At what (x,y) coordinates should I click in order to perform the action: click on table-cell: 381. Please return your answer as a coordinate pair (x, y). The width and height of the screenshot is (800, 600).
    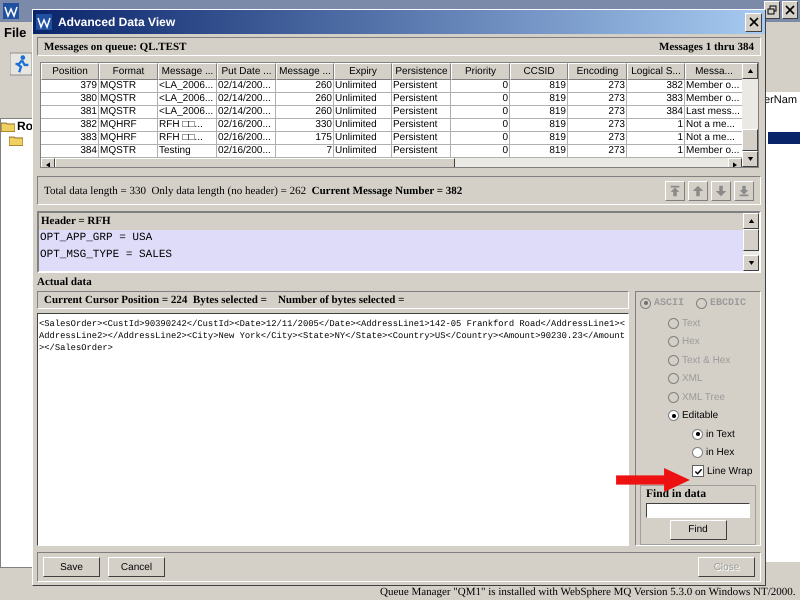
    Looking at the image, I should click on (70, 112).